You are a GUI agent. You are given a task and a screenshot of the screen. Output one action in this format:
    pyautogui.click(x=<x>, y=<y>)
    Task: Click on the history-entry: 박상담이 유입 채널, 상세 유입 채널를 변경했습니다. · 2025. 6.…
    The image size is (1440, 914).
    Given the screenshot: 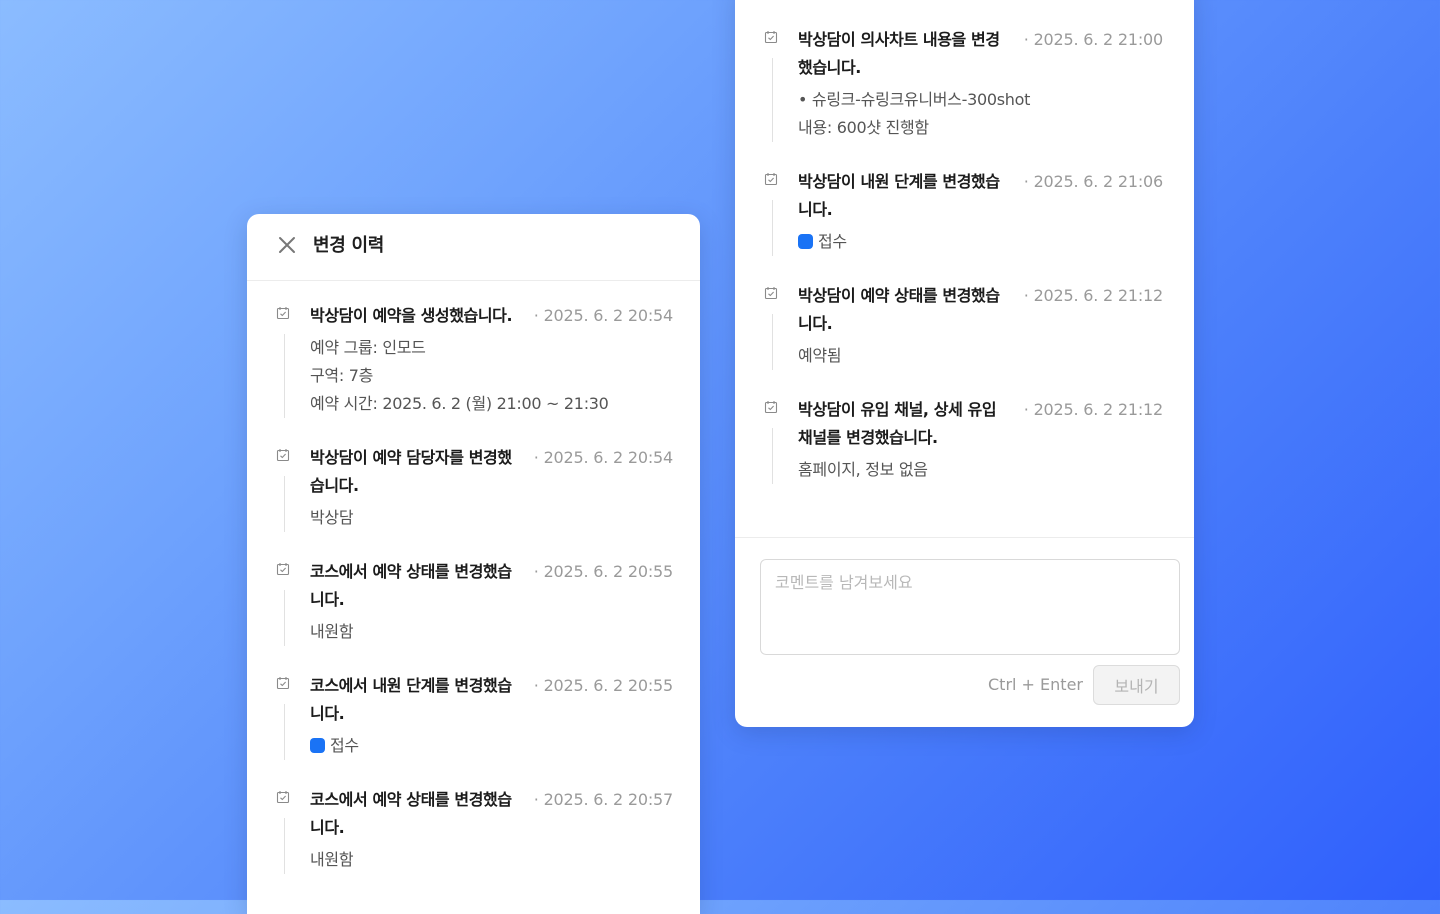 What is the action you would take?
    pyautogui.click(x=963, y=441)
    